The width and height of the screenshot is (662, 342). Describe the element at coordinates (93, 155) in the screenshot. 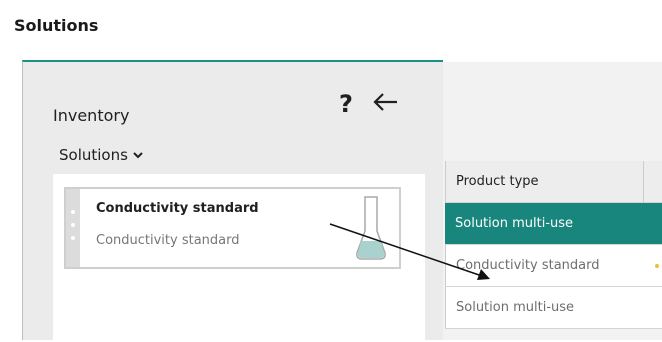

I see `filter-label: Solutions` at that location.